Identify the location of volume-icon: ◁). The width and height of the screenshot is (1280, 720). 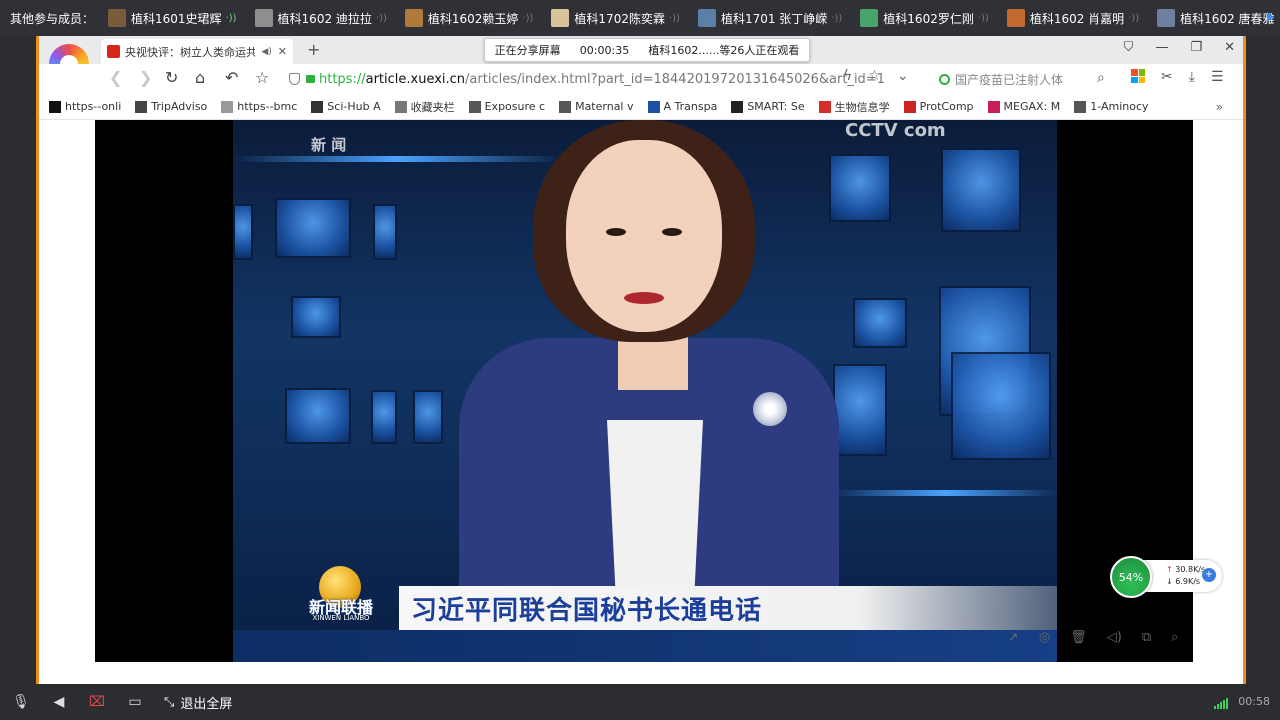
(1114, 637).